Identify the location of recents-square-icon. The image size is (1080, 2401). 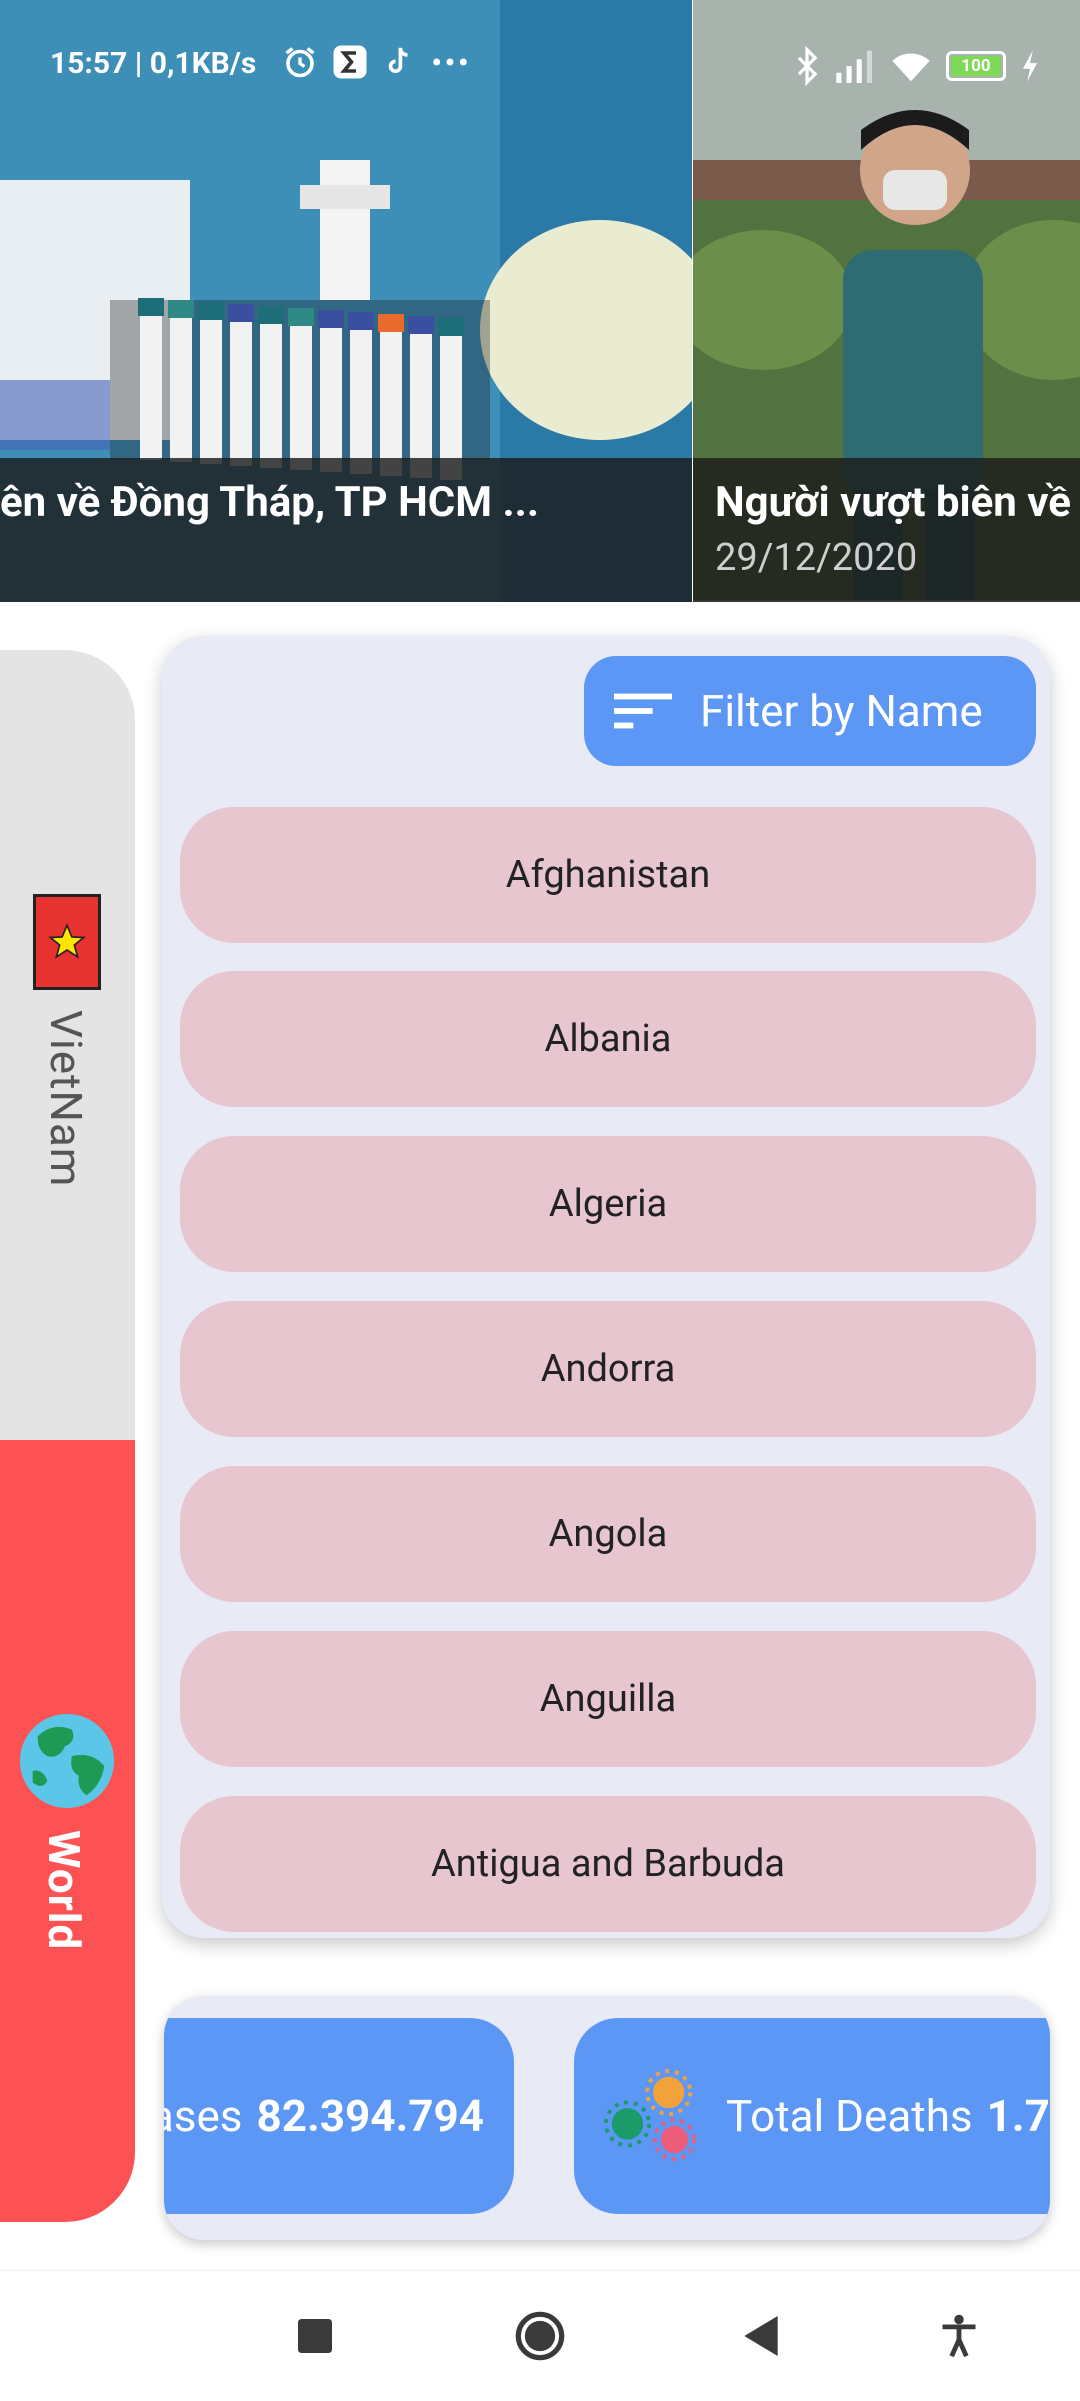
(315, 2336).